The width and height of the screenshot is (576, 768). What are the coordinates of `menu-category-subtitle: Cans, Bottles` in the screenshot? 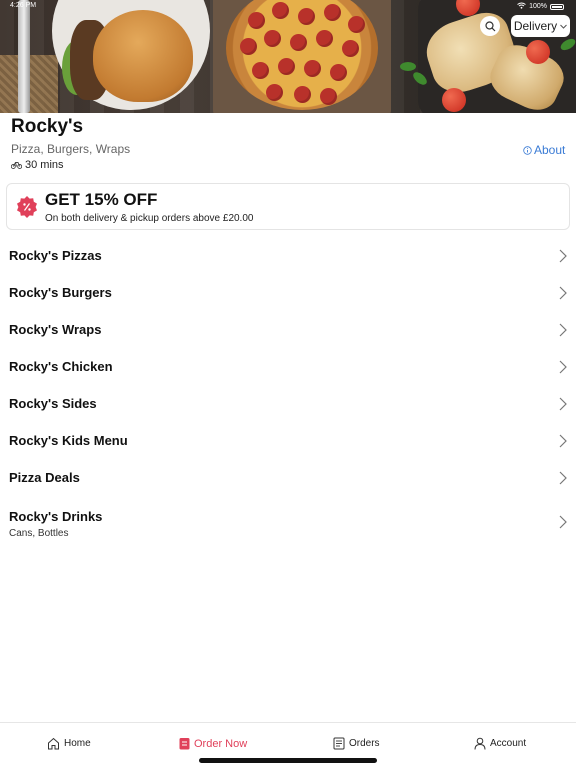 It's located at (39, 533).